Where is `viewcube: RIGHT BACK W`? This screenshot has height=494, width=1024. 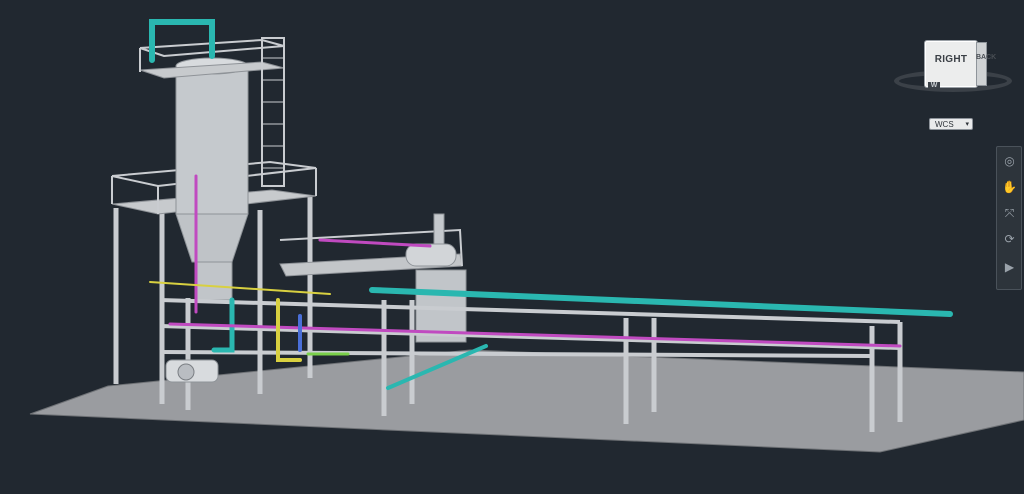
viewcube: RIGHT BACK W is located at coordinates (954, 65).